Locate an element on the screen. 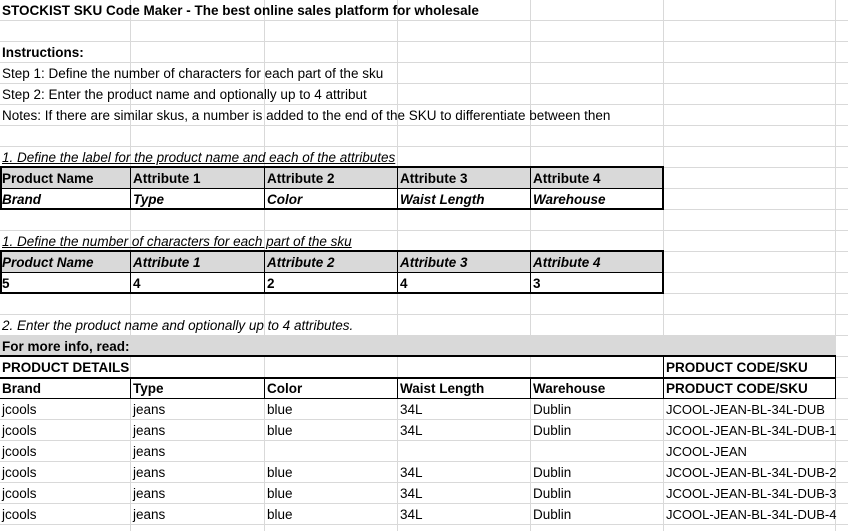 Image resolution: width=848 pixels, height=531 pixels. cell-product-code: JCOOL-JEAN-BL-34L-DUB-4 is located at coordinates (750, 514).